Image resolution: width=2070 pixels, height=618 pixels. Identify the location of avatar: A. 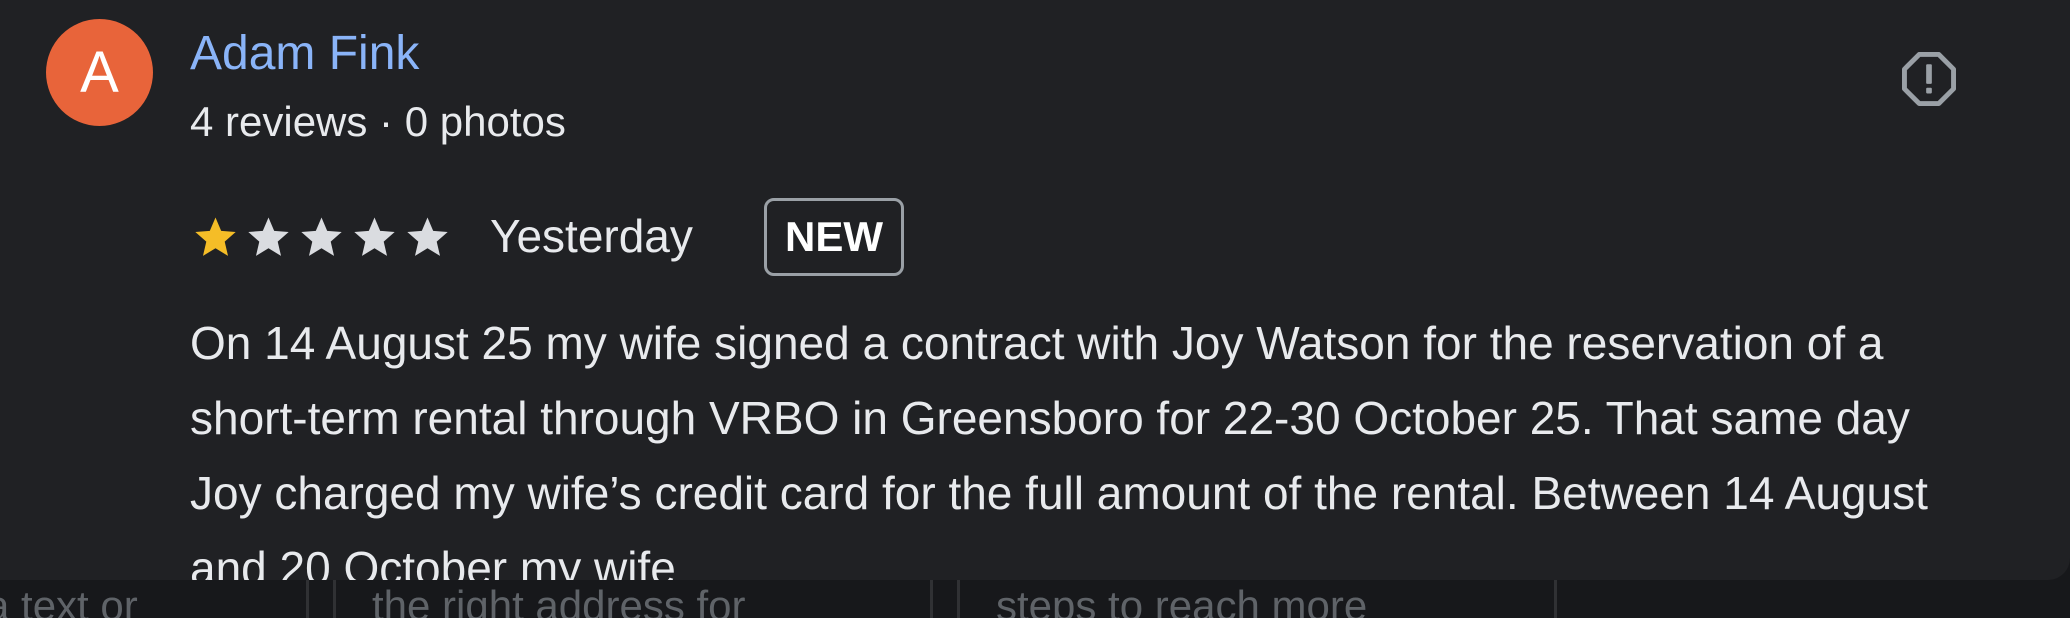
(99, 72).